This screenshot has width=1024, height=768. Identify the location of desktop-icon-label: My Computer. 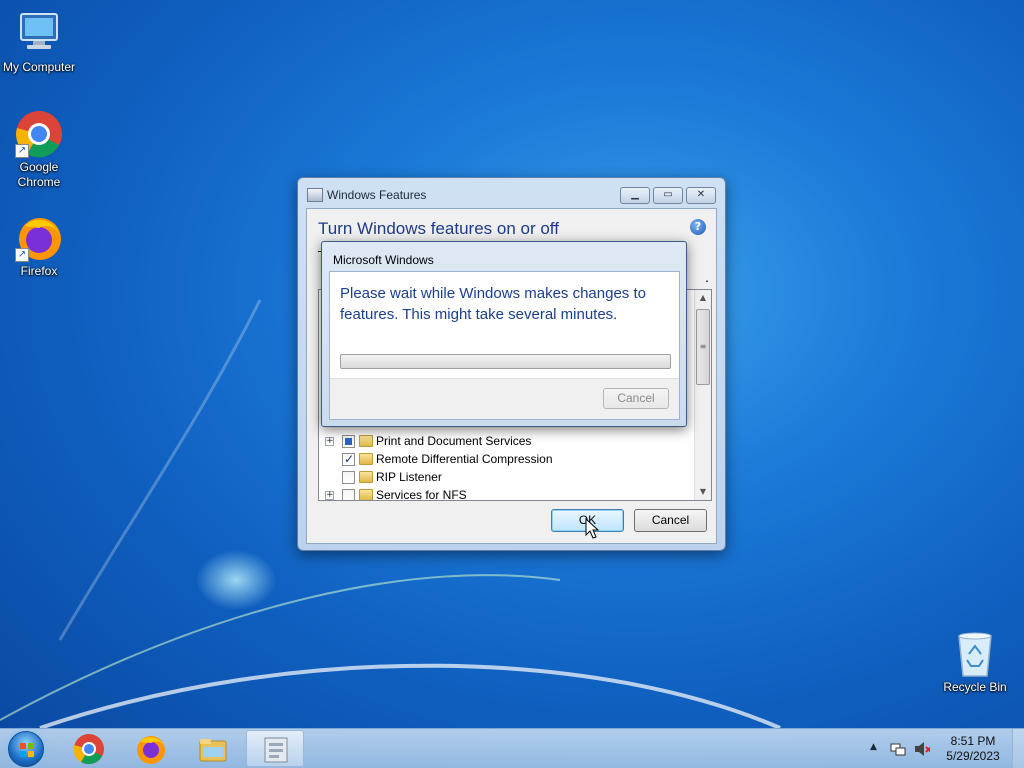
(39, 67).